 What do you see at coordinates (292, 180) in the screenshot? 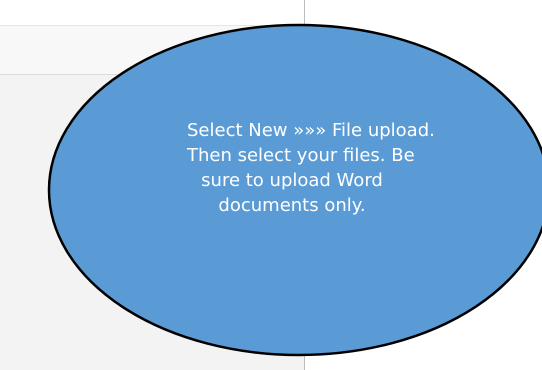
I see `callout-line-3: sure to upload Word` at bounding box center [292, 180].